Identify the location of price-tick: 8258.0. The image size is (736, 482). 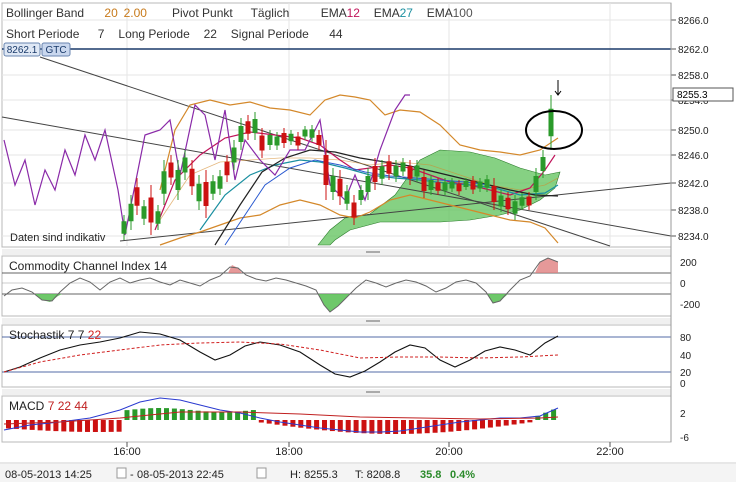
(693, 76).